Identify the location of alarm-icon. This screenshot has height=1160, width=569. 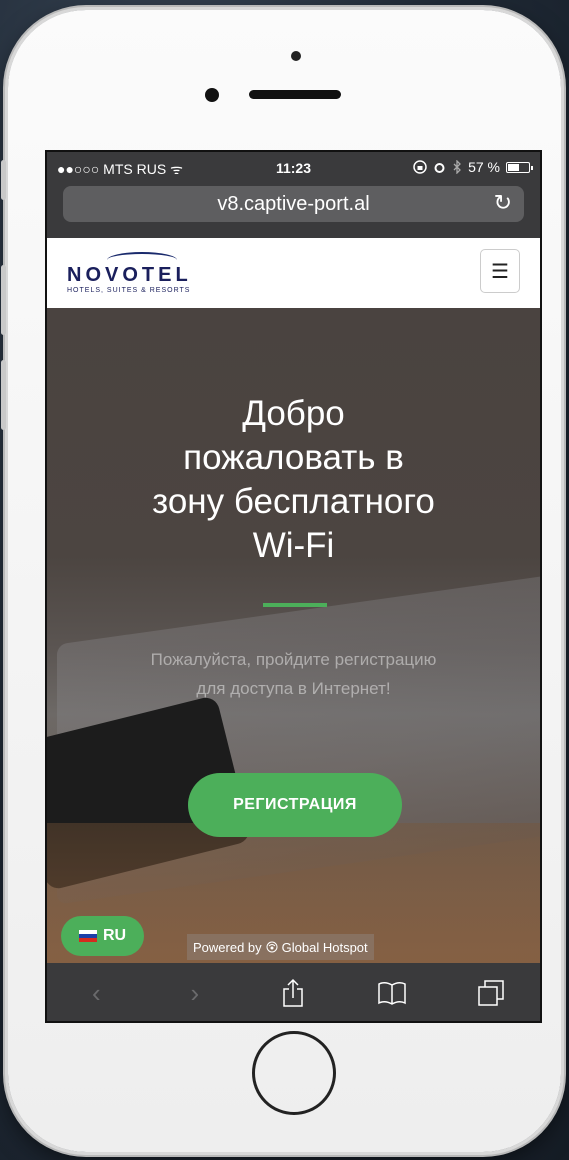
(439, 168).